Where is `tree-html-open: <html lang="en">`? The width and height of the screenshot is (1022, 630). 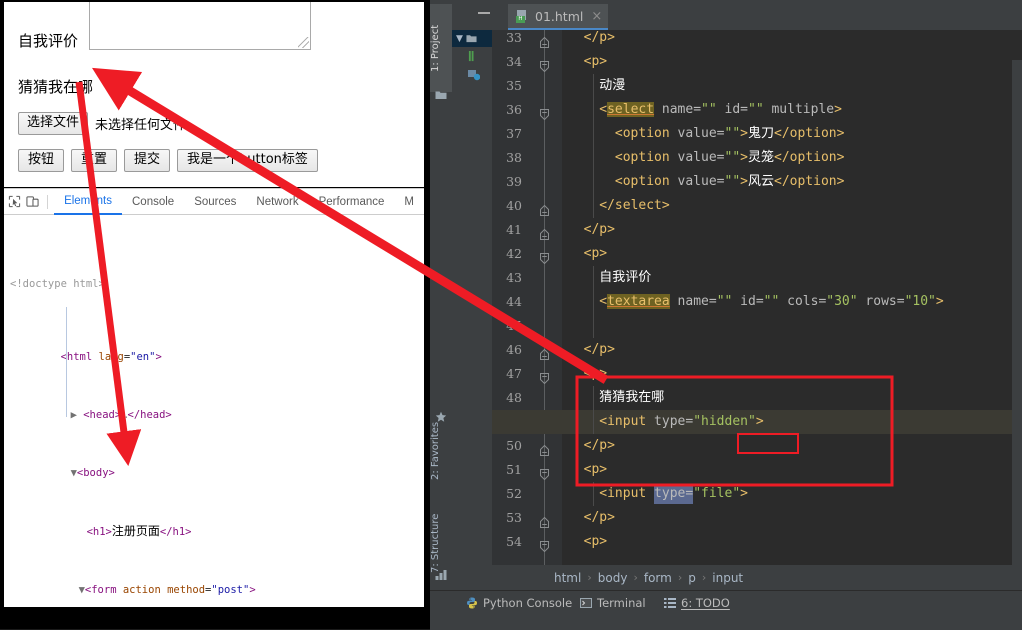
tree-html-open: <html lang="en"> is located at coordinates (217, 349).